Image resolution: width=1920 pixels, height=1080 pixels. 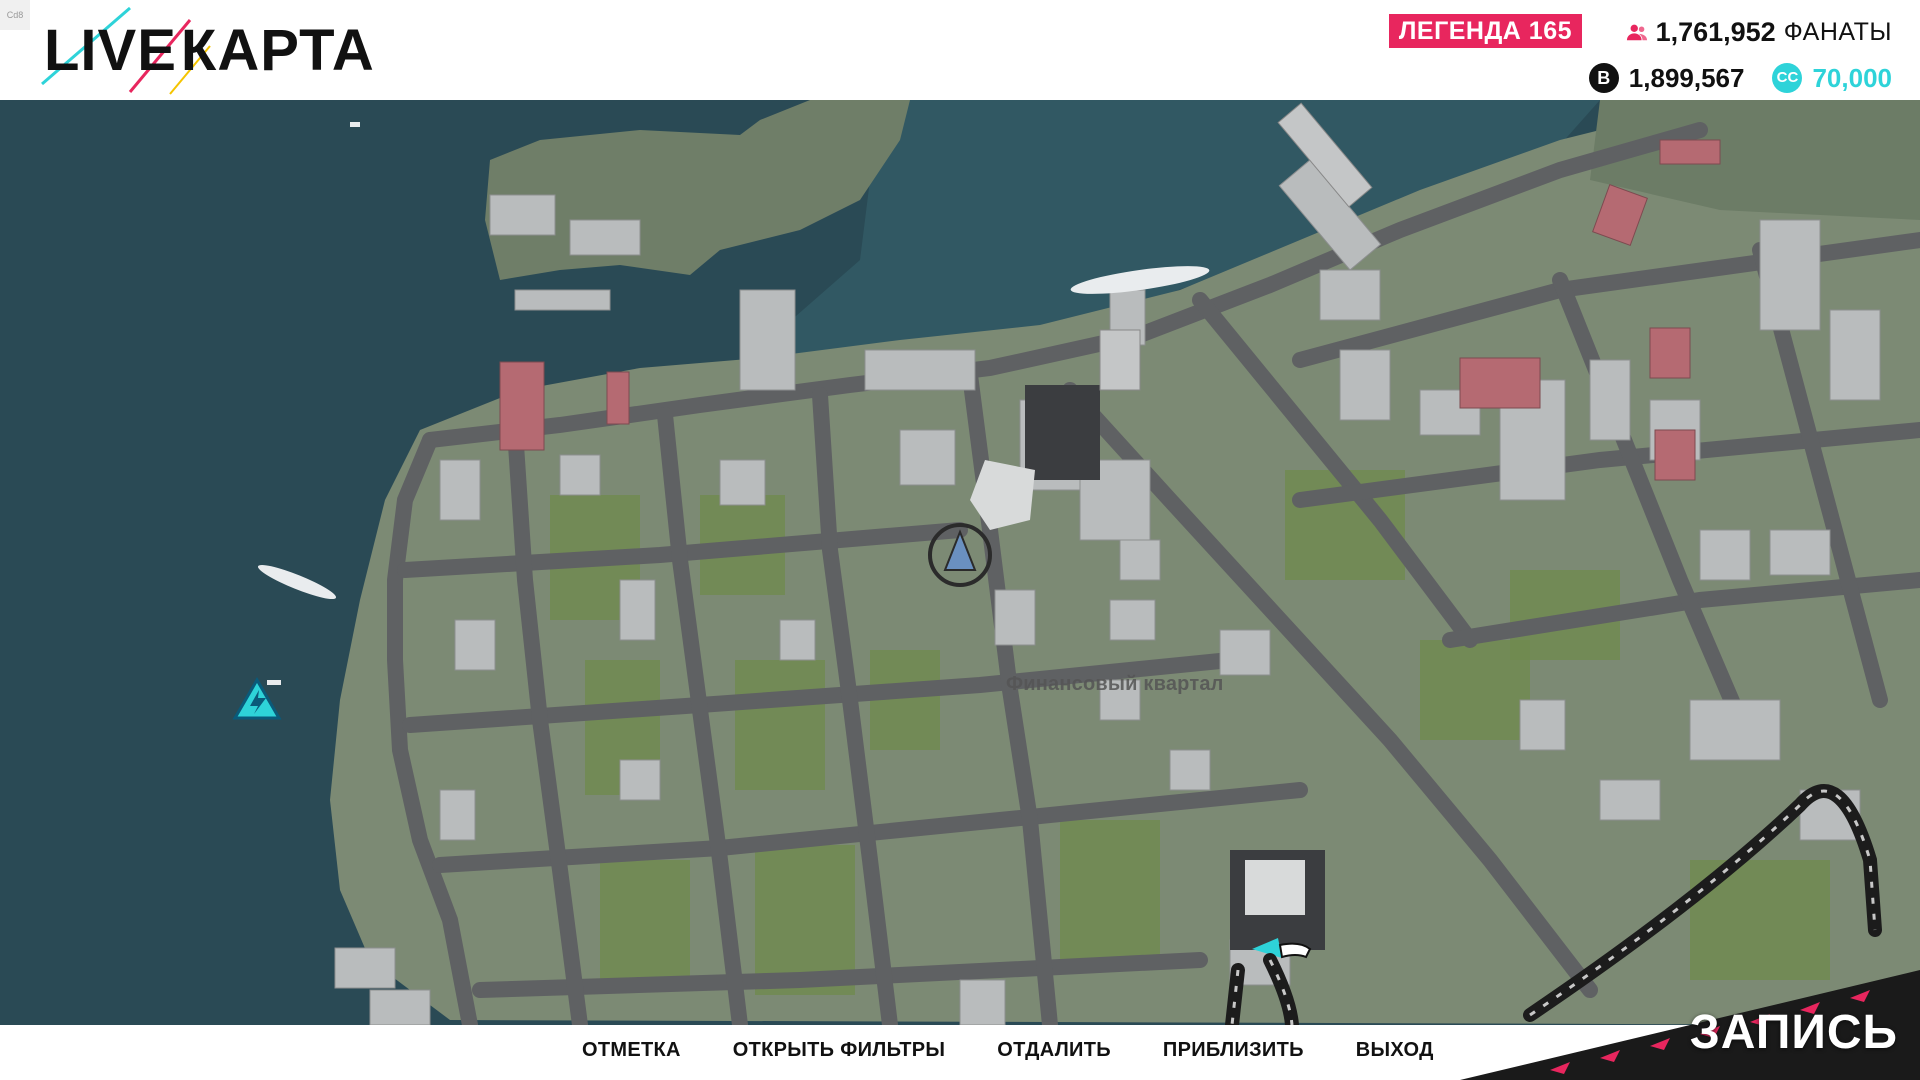 What do you see at coordinates (1054, 1050) in the screenshot?
I see `zoom-out-button: ОТДАЛИТЬ` at bounding box center [1054, 1050].